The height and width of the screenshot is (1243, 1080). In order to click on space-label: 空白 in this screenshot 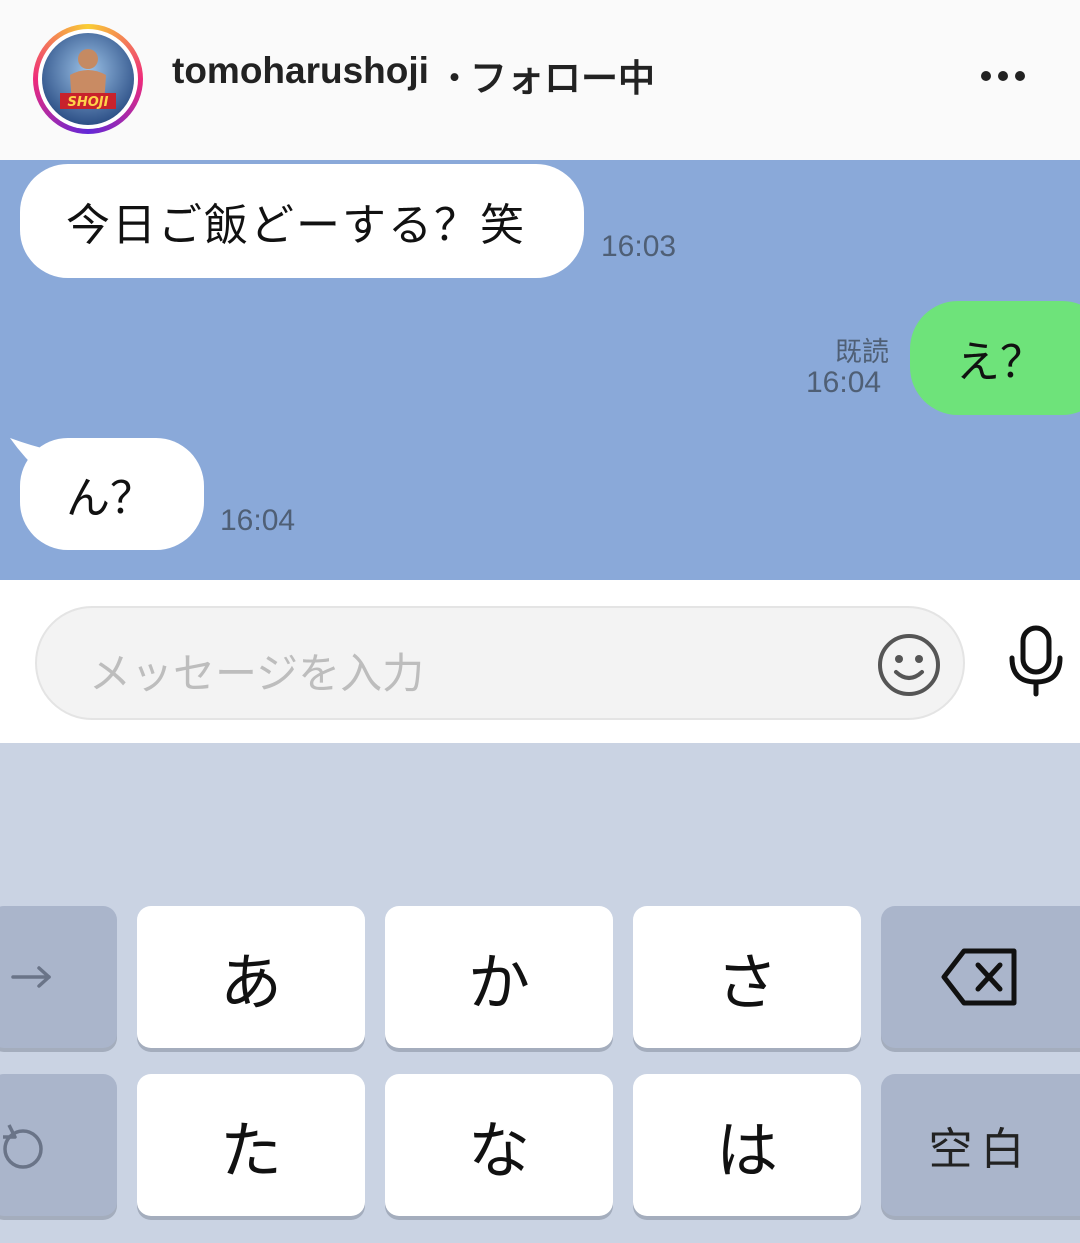, I will do `click(980, 1149)`.